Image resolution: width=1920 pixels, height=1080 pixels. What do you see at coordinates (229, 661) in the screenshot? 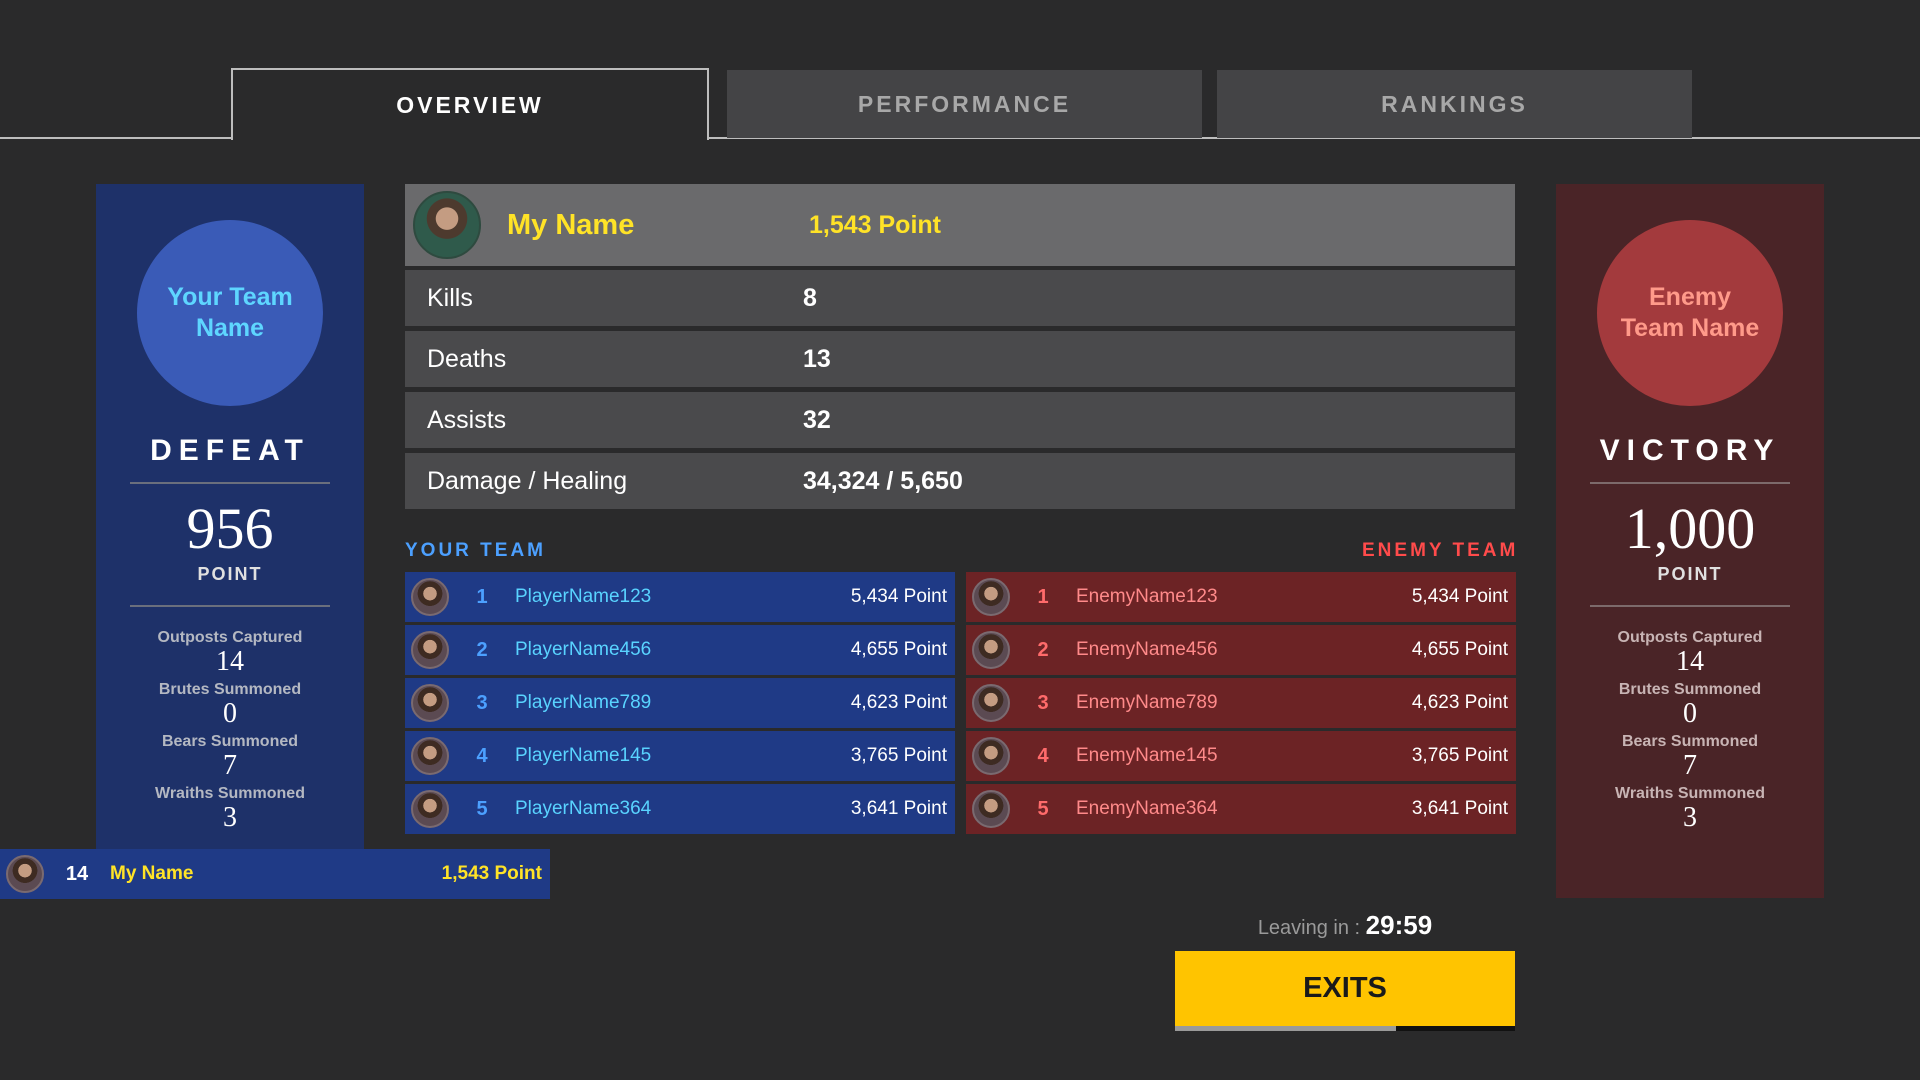
I see `objective-value: 14` at bounding box center [229, 661].